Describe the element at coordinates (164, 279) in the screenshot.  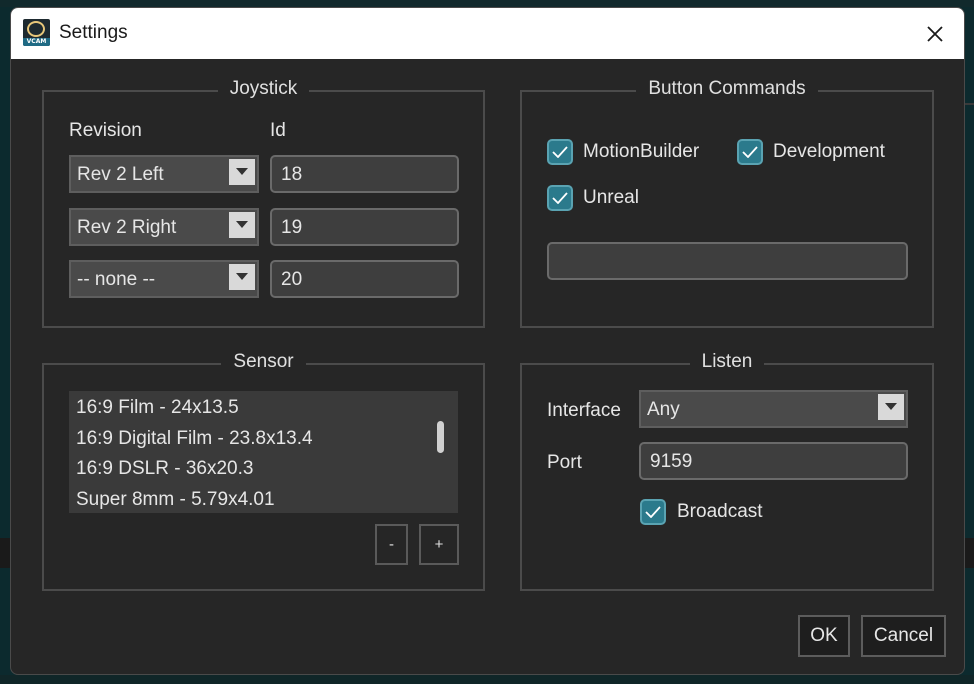
I see `revision-select-3: -- none --` at that location.